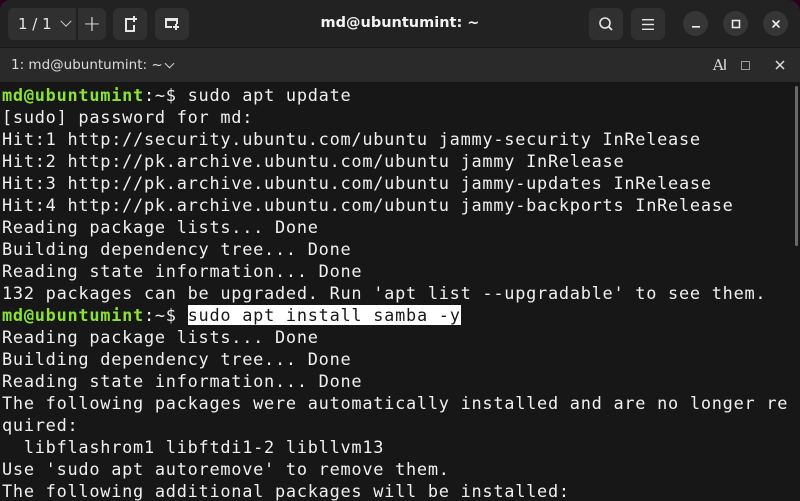 The width and height of the screenshot is (800, 501). I want to click on header-bar: 1 / 1 + md@ubuntumint: ~, so click(400, 24).